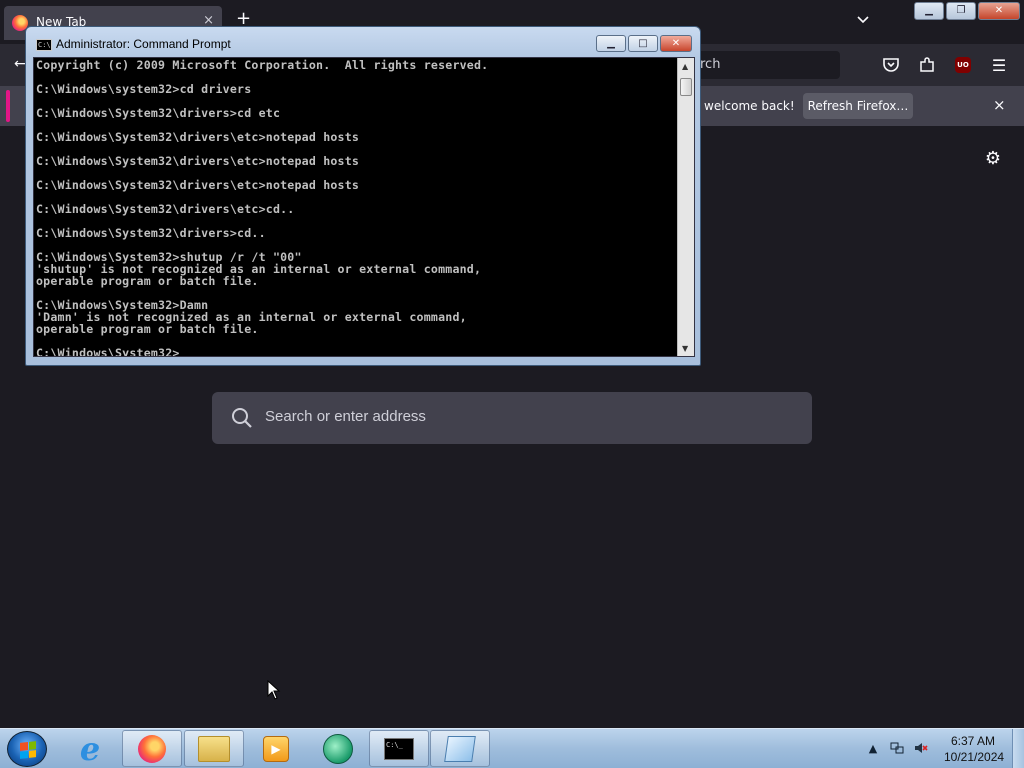  What do you see at coordinates (927, 65) in the screenshot?
I see `extensions-icon` at bounding box center [927, 65].